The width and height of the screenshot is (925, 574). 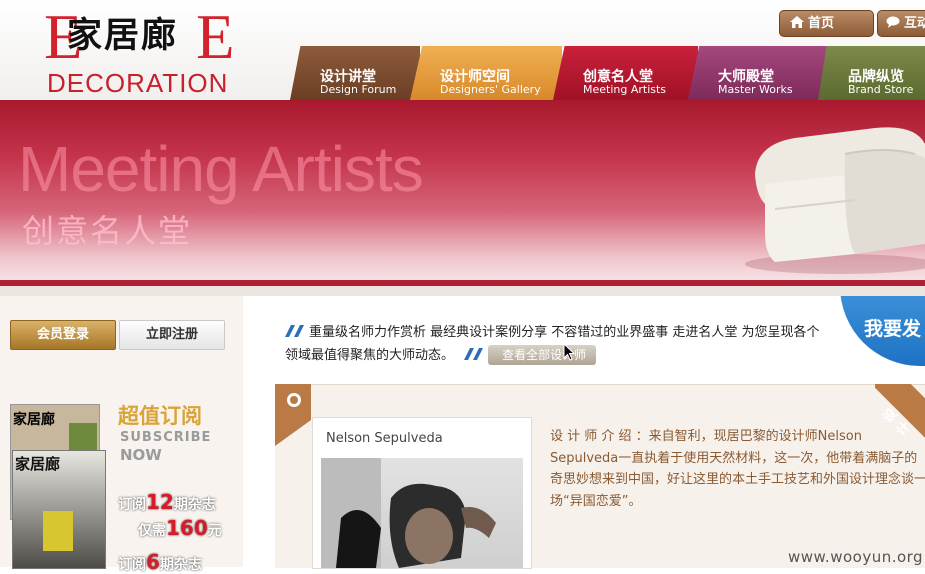 I want to click on designer-photo-frame: Nelson Sepulveda, so click(x=422, y=493).